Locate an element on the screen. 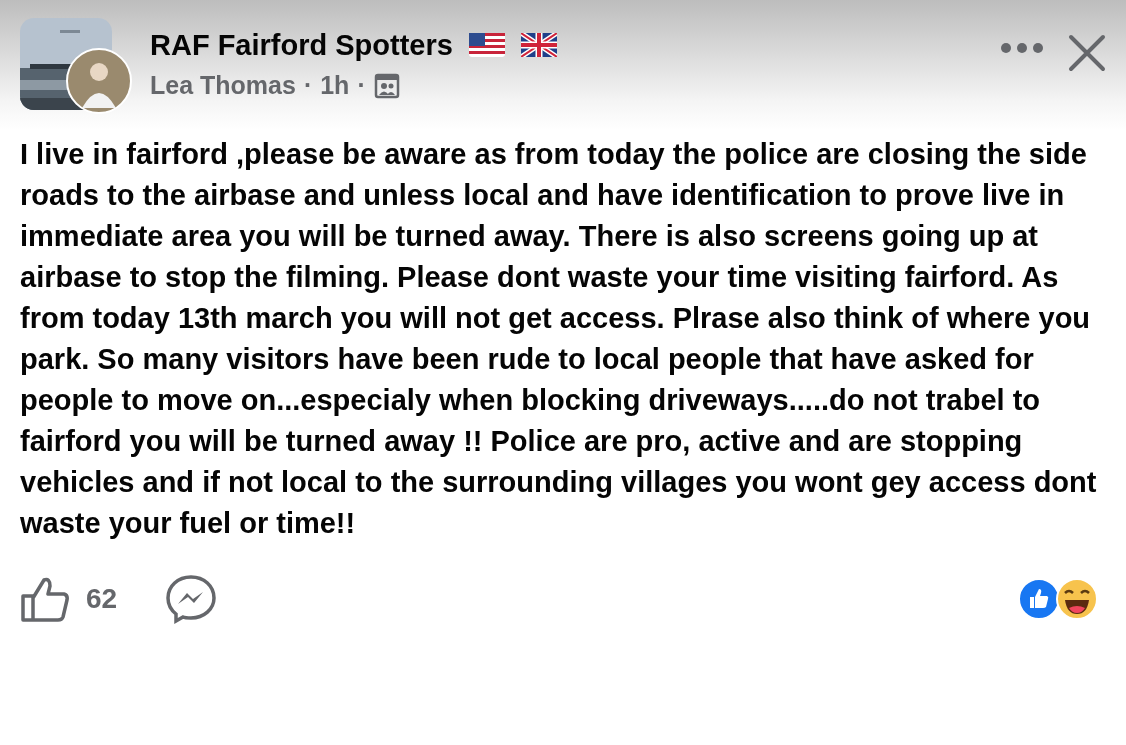 The width and height of the screenshot is (1126, 745). group-name: RAF Fairford Spotters is located at coordinates (301, 45).